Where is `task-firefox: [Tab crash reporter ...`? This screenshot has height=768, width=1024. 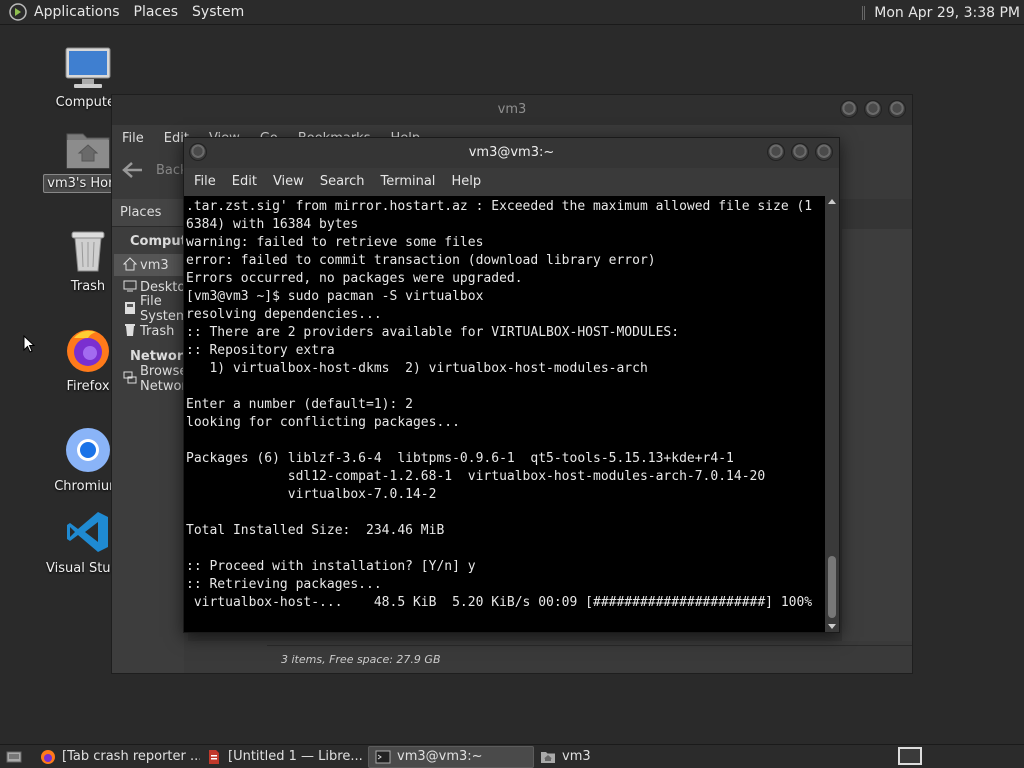 task-firefox: [Tab crash reporter ... is located at coordinates (117, 757).